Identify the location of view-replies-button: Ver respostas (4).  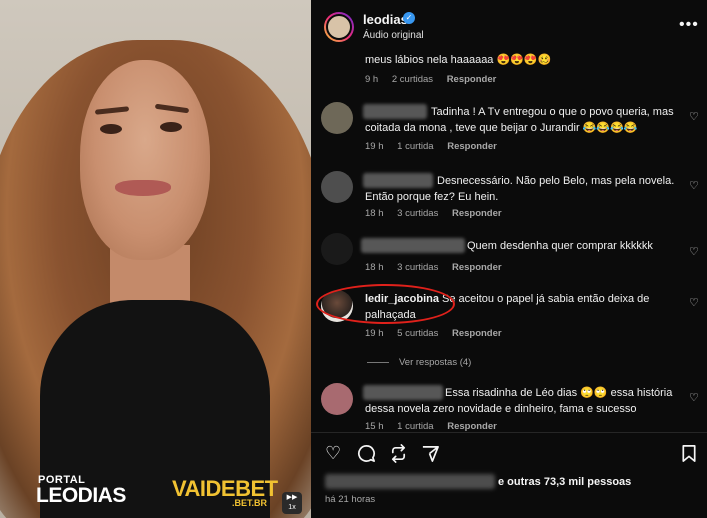
(419, 362).